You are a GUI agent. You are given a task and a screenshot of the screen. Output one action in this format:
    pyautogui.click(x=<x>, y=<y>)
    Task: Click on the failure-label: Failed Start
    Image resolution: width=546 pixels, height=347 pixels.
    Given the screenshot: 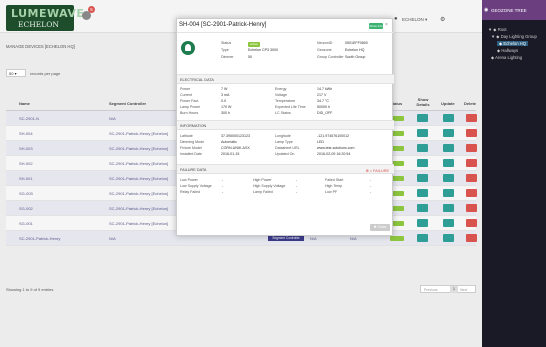 What is the action you would take?
    pyautogui.click(x=334, y=180)
    